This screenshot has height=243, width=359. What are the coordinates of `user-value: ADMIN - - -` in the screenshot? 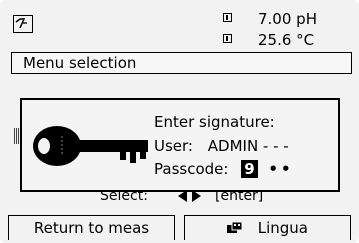 It's located at (248, 146).